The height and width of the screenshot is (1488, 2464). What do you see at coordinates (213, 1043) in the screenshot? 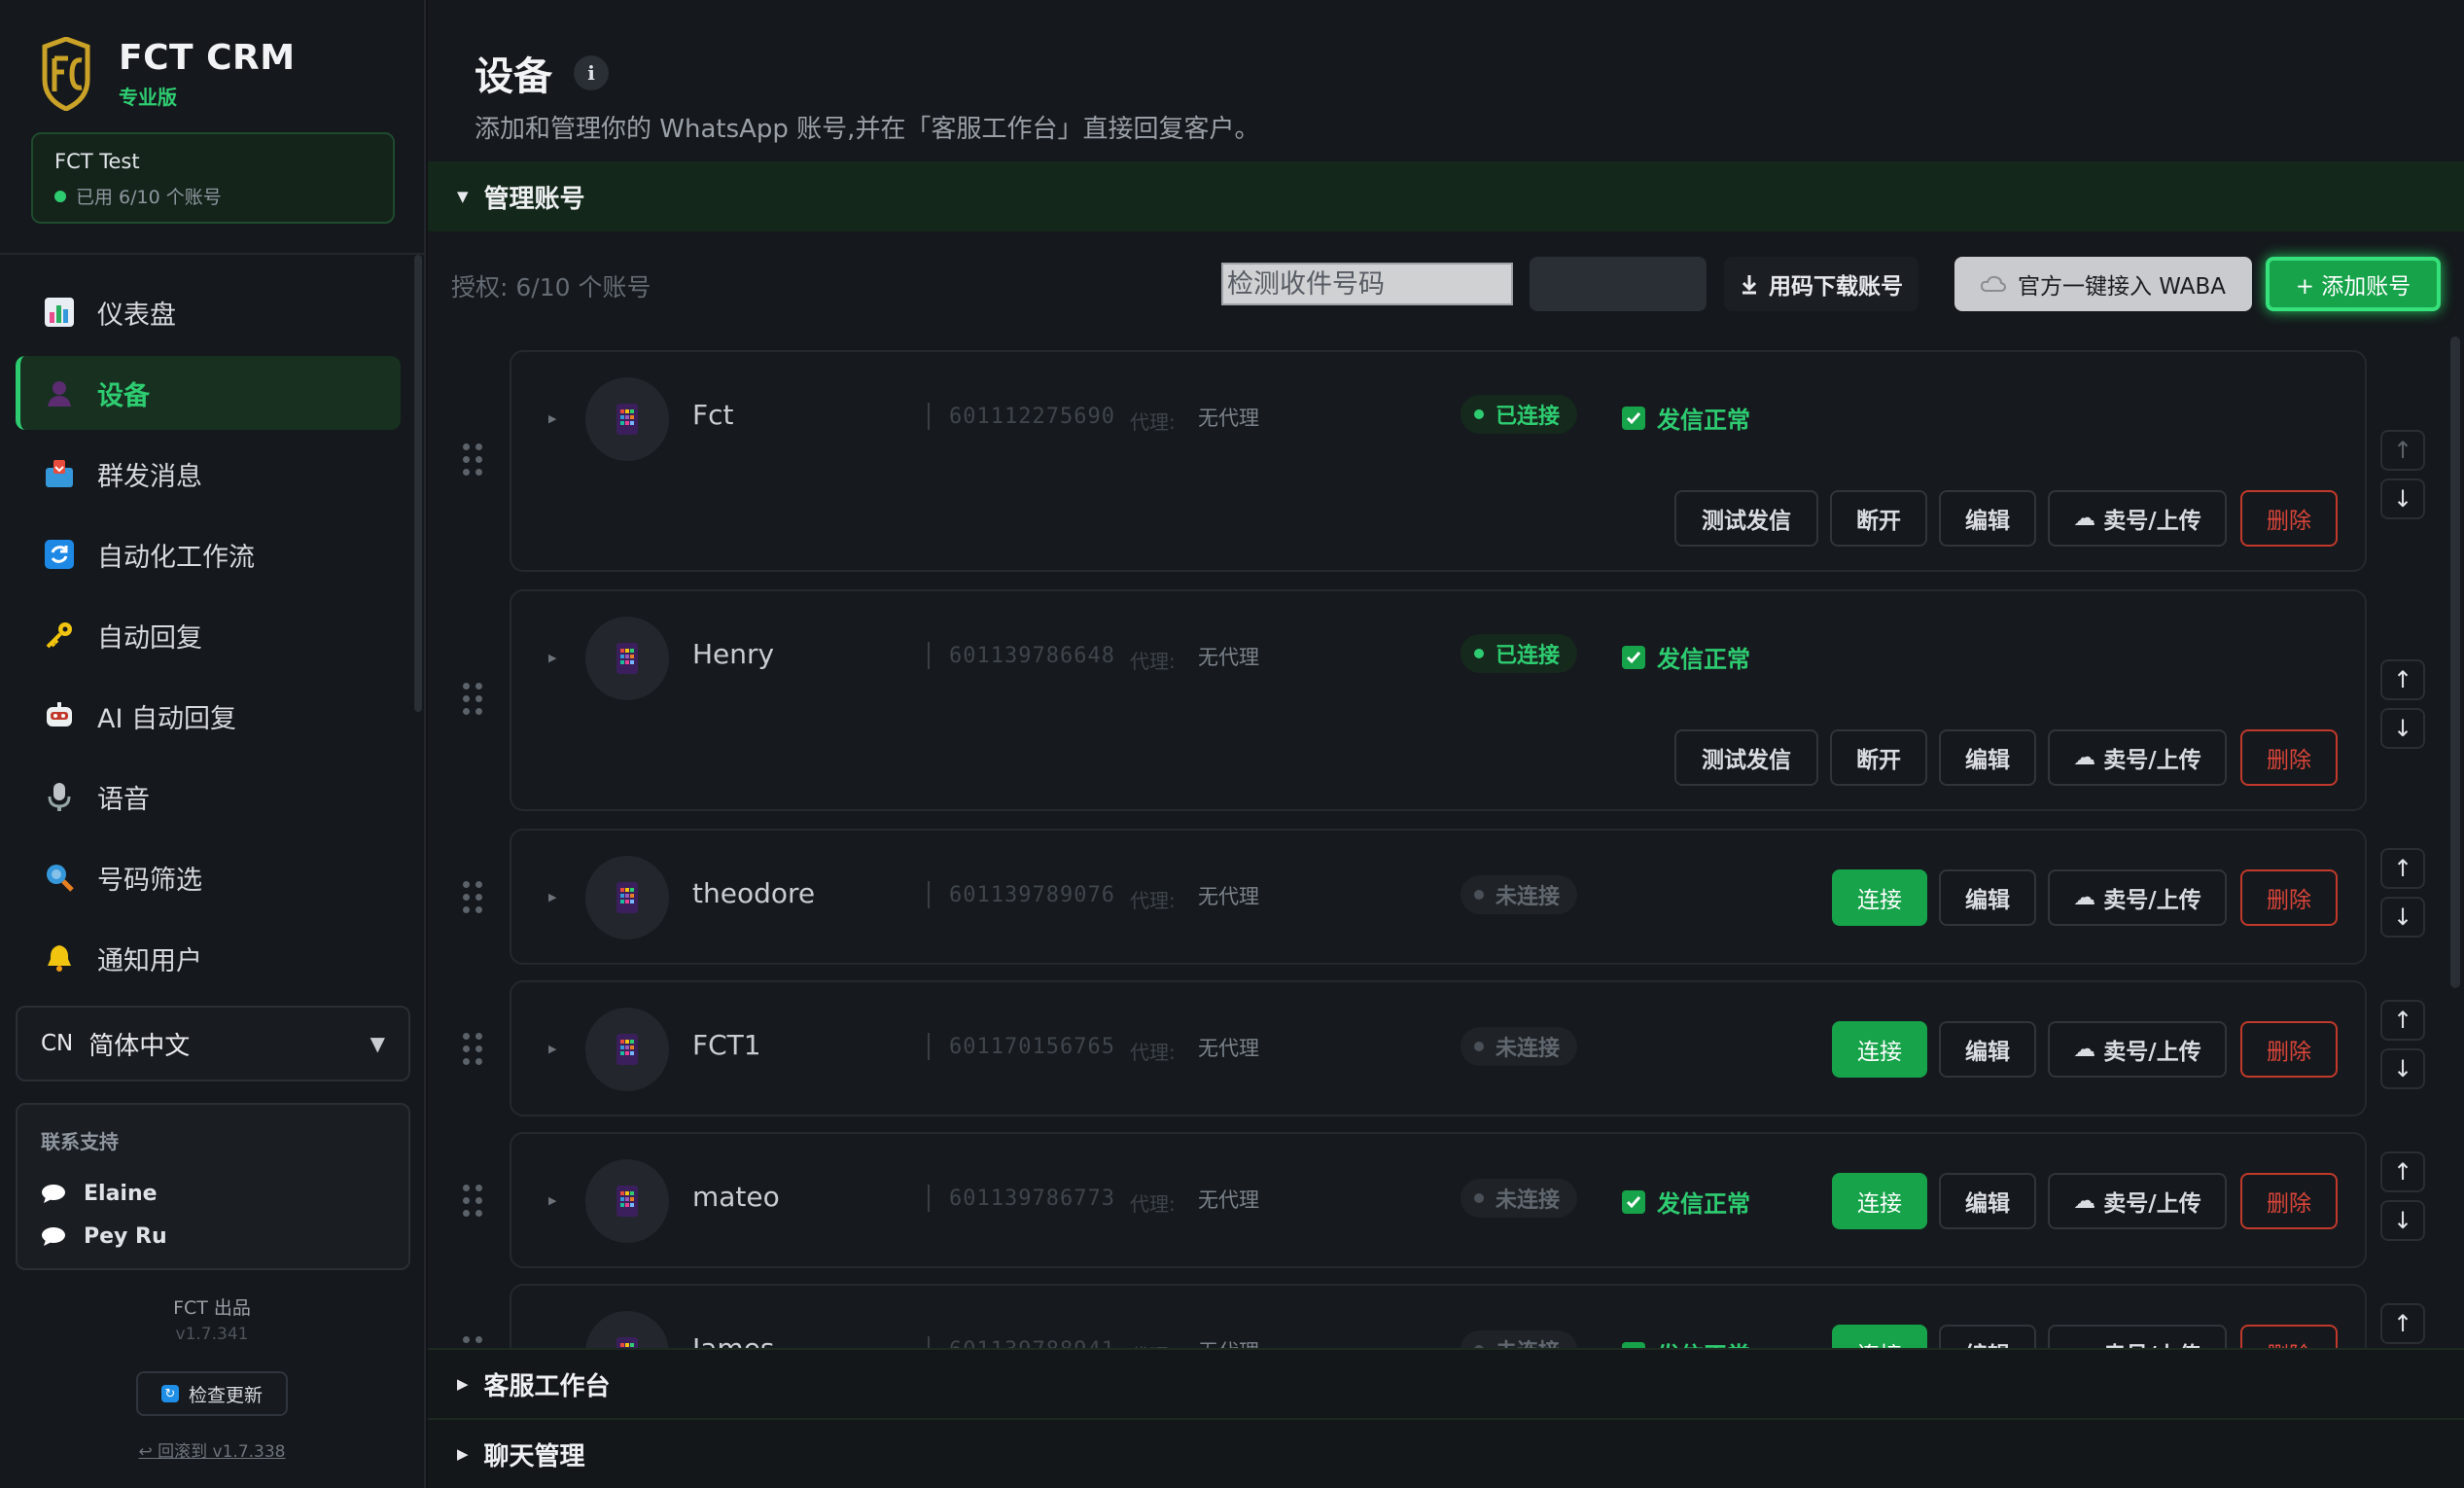
I see `language-select: CN 简体中文 ▼` at bounding box center [213, 1043].